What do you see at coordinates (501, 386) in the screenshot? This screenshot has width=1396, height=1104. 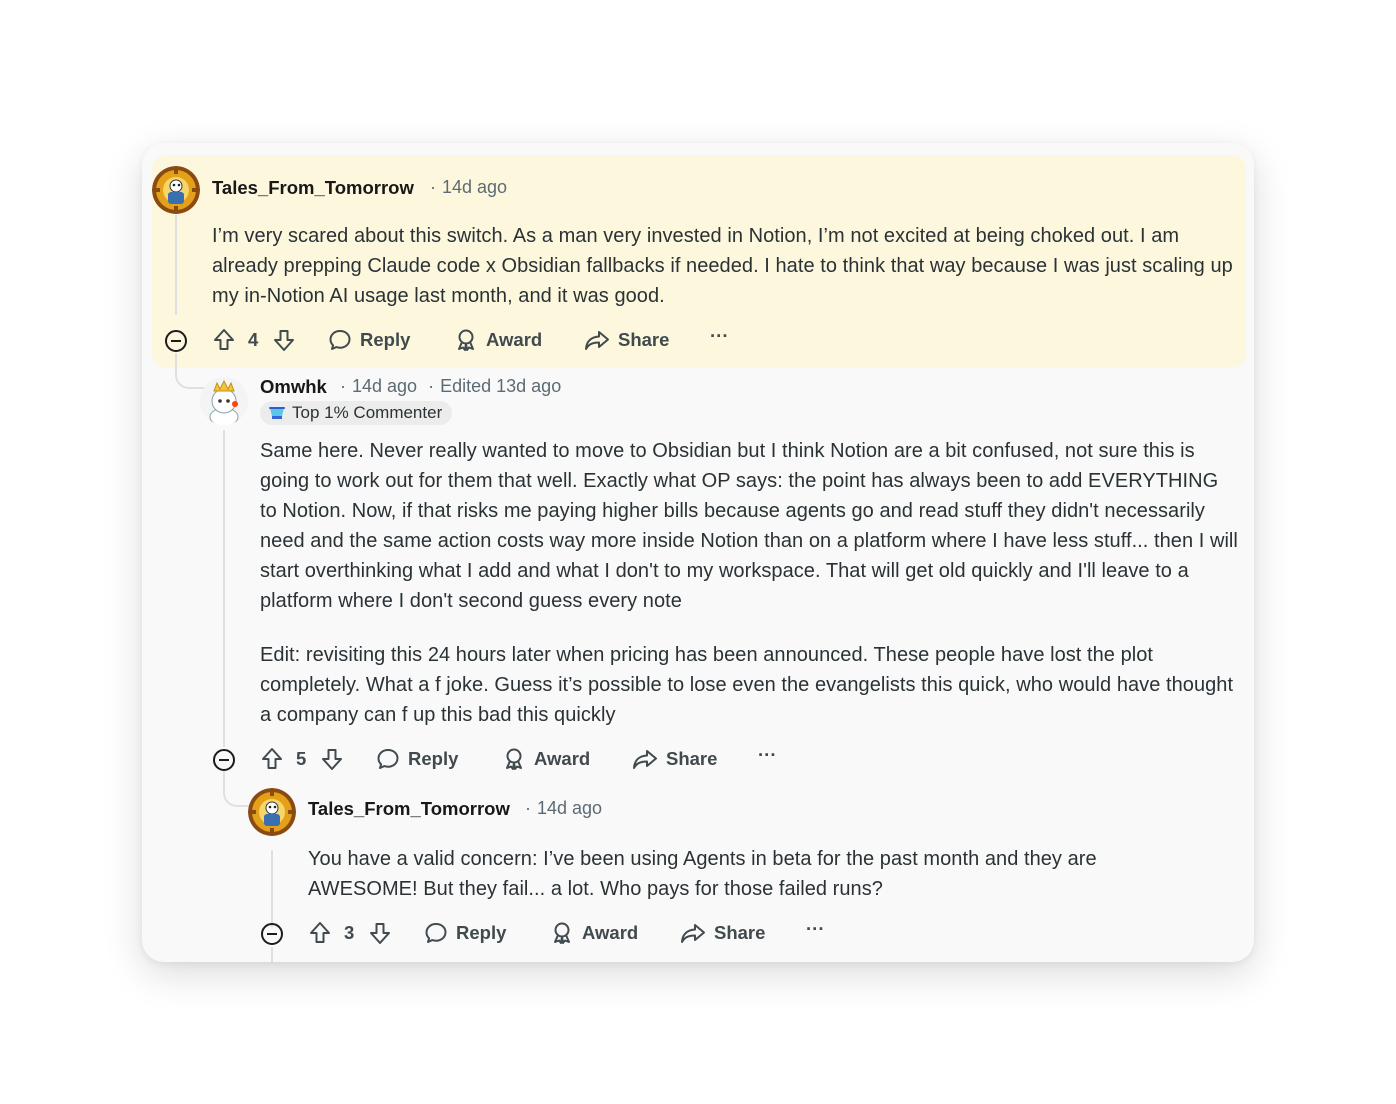 I see `edited-label: Edited 13d ago` at bounding box center [501, 386].